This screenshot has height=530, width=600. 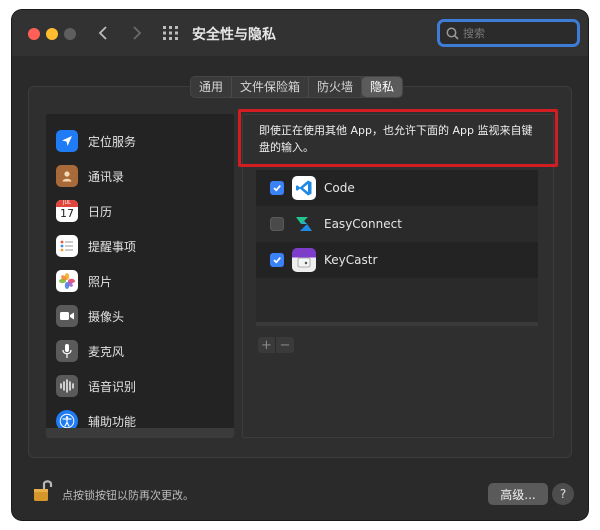 I want to click on sidebar-next-item-partial, so click(x=140, y=433).